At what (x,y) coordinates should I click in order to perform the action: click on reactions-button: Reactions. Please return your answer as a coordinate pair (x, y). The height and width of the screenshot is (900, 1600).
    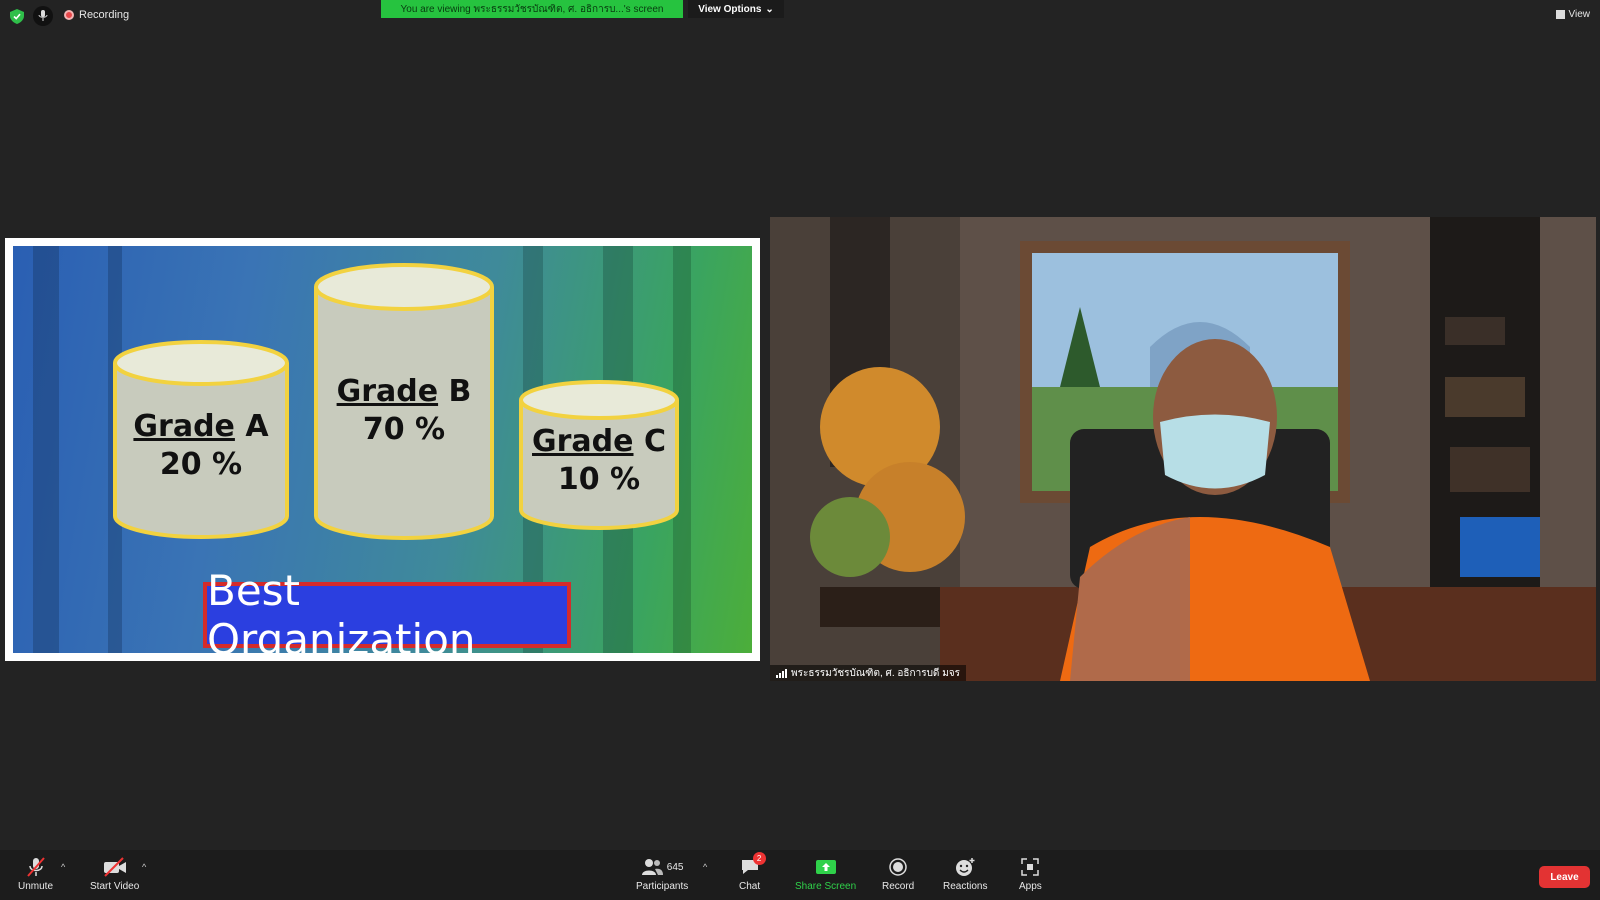
    Looking at the image, I should click on (965, 874).